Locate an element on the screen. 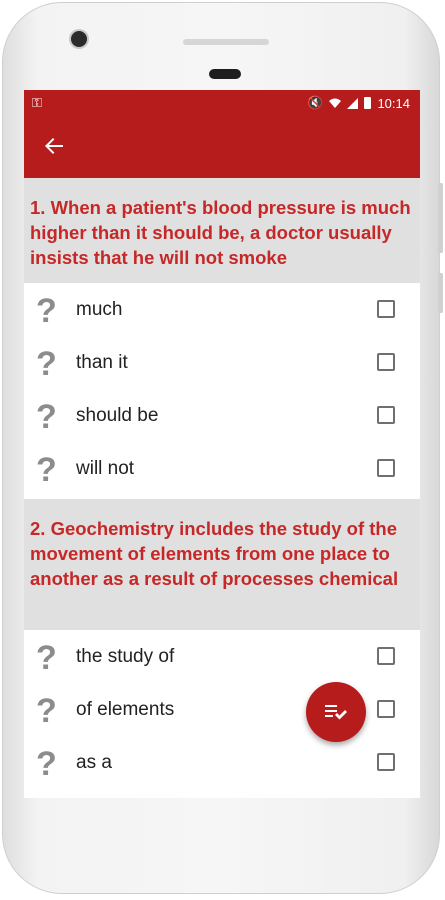 The image size is (445, 900). option-label: of elements is located at coordinates (125, 709).